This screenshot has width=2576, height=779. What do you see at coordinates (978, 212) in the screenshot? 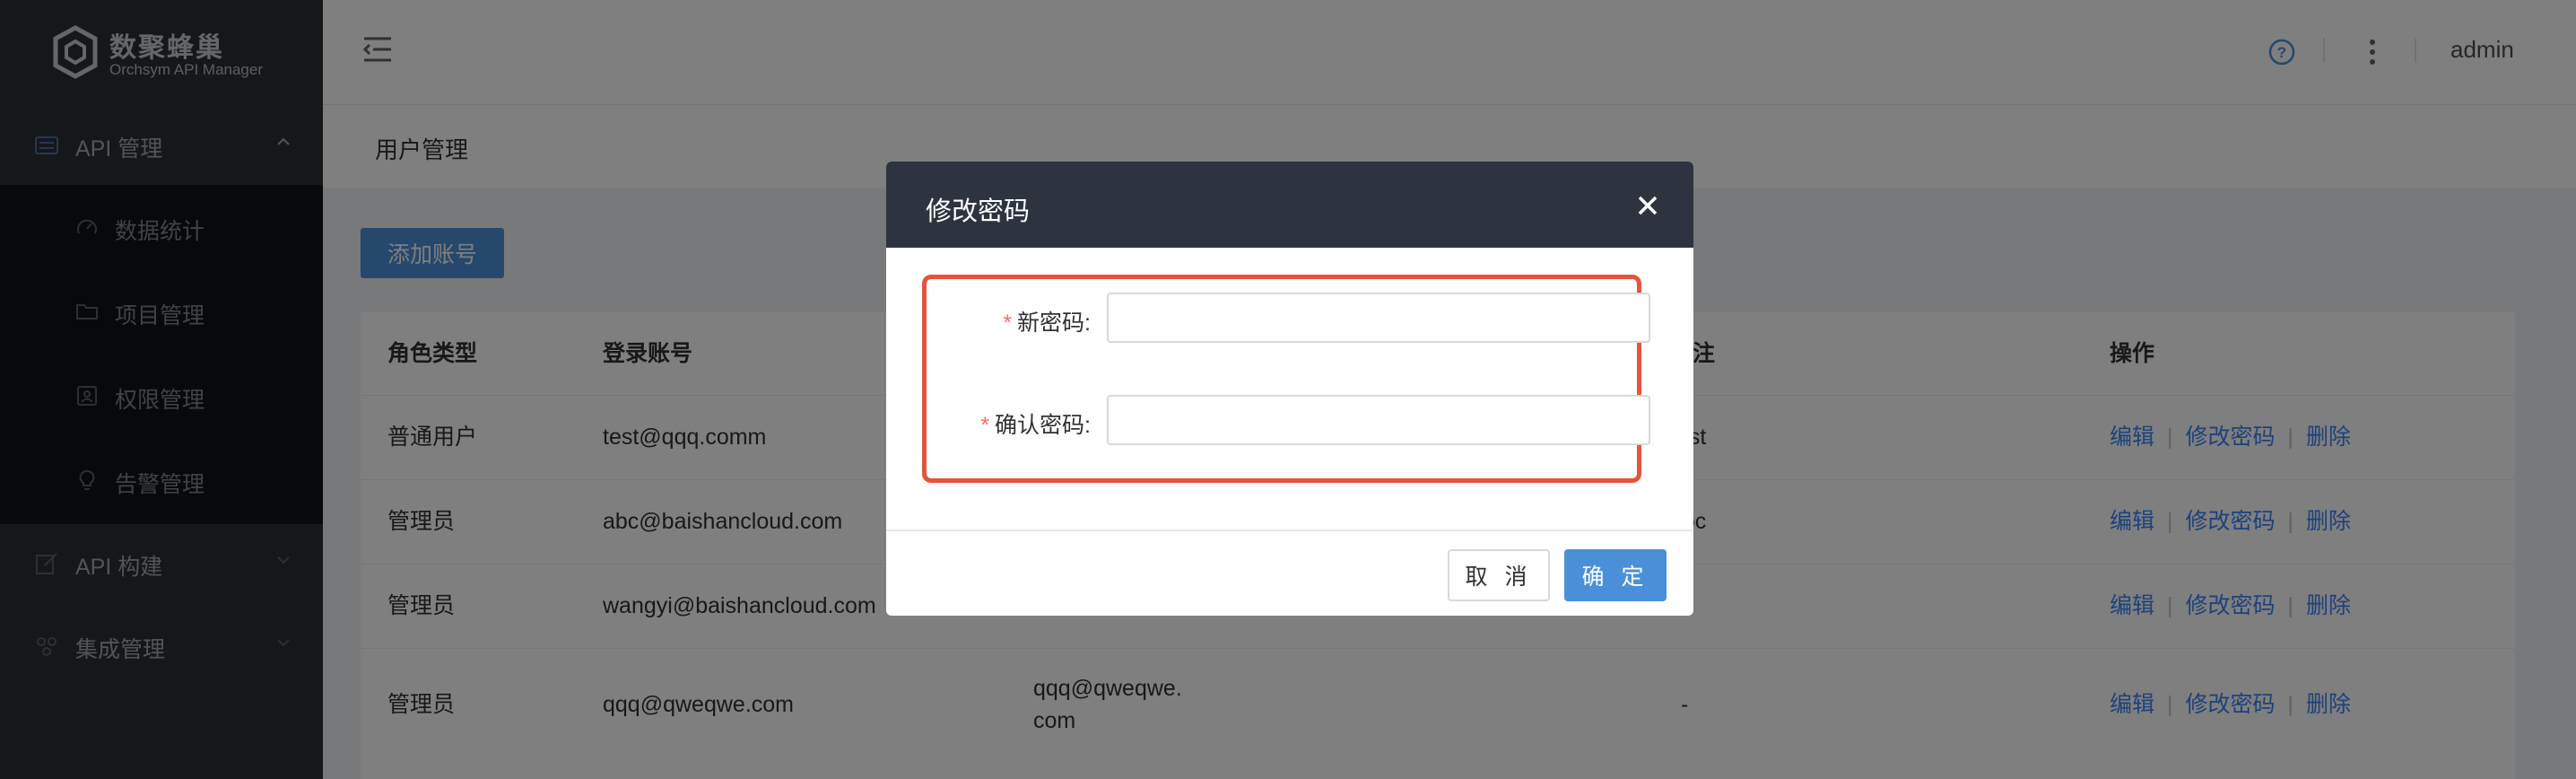
I see `dialog-title: 修改密码` at bounding box center [978, 212].